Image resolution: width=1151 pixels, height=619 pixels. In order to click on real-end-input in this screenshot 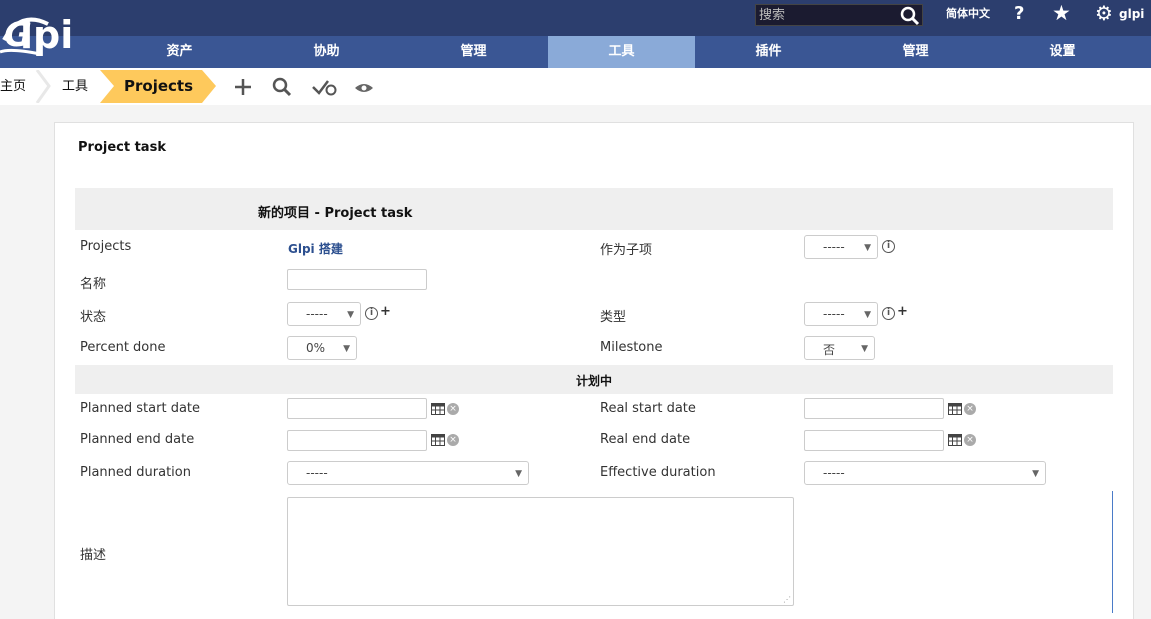, I will do `click(874, 440)`.